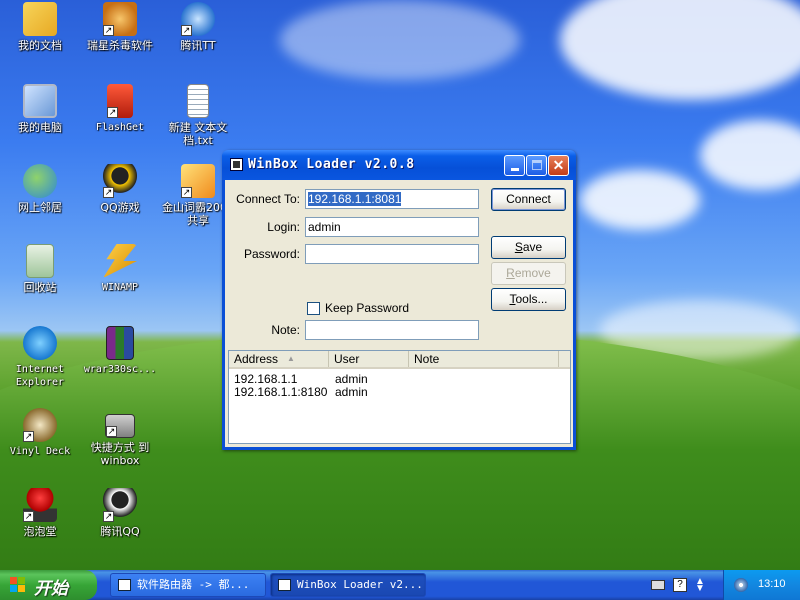  What do you see at coordinates (528, 273) in the screenshot?
I see `remove-button: Remove` at bounding box center [528, 273].